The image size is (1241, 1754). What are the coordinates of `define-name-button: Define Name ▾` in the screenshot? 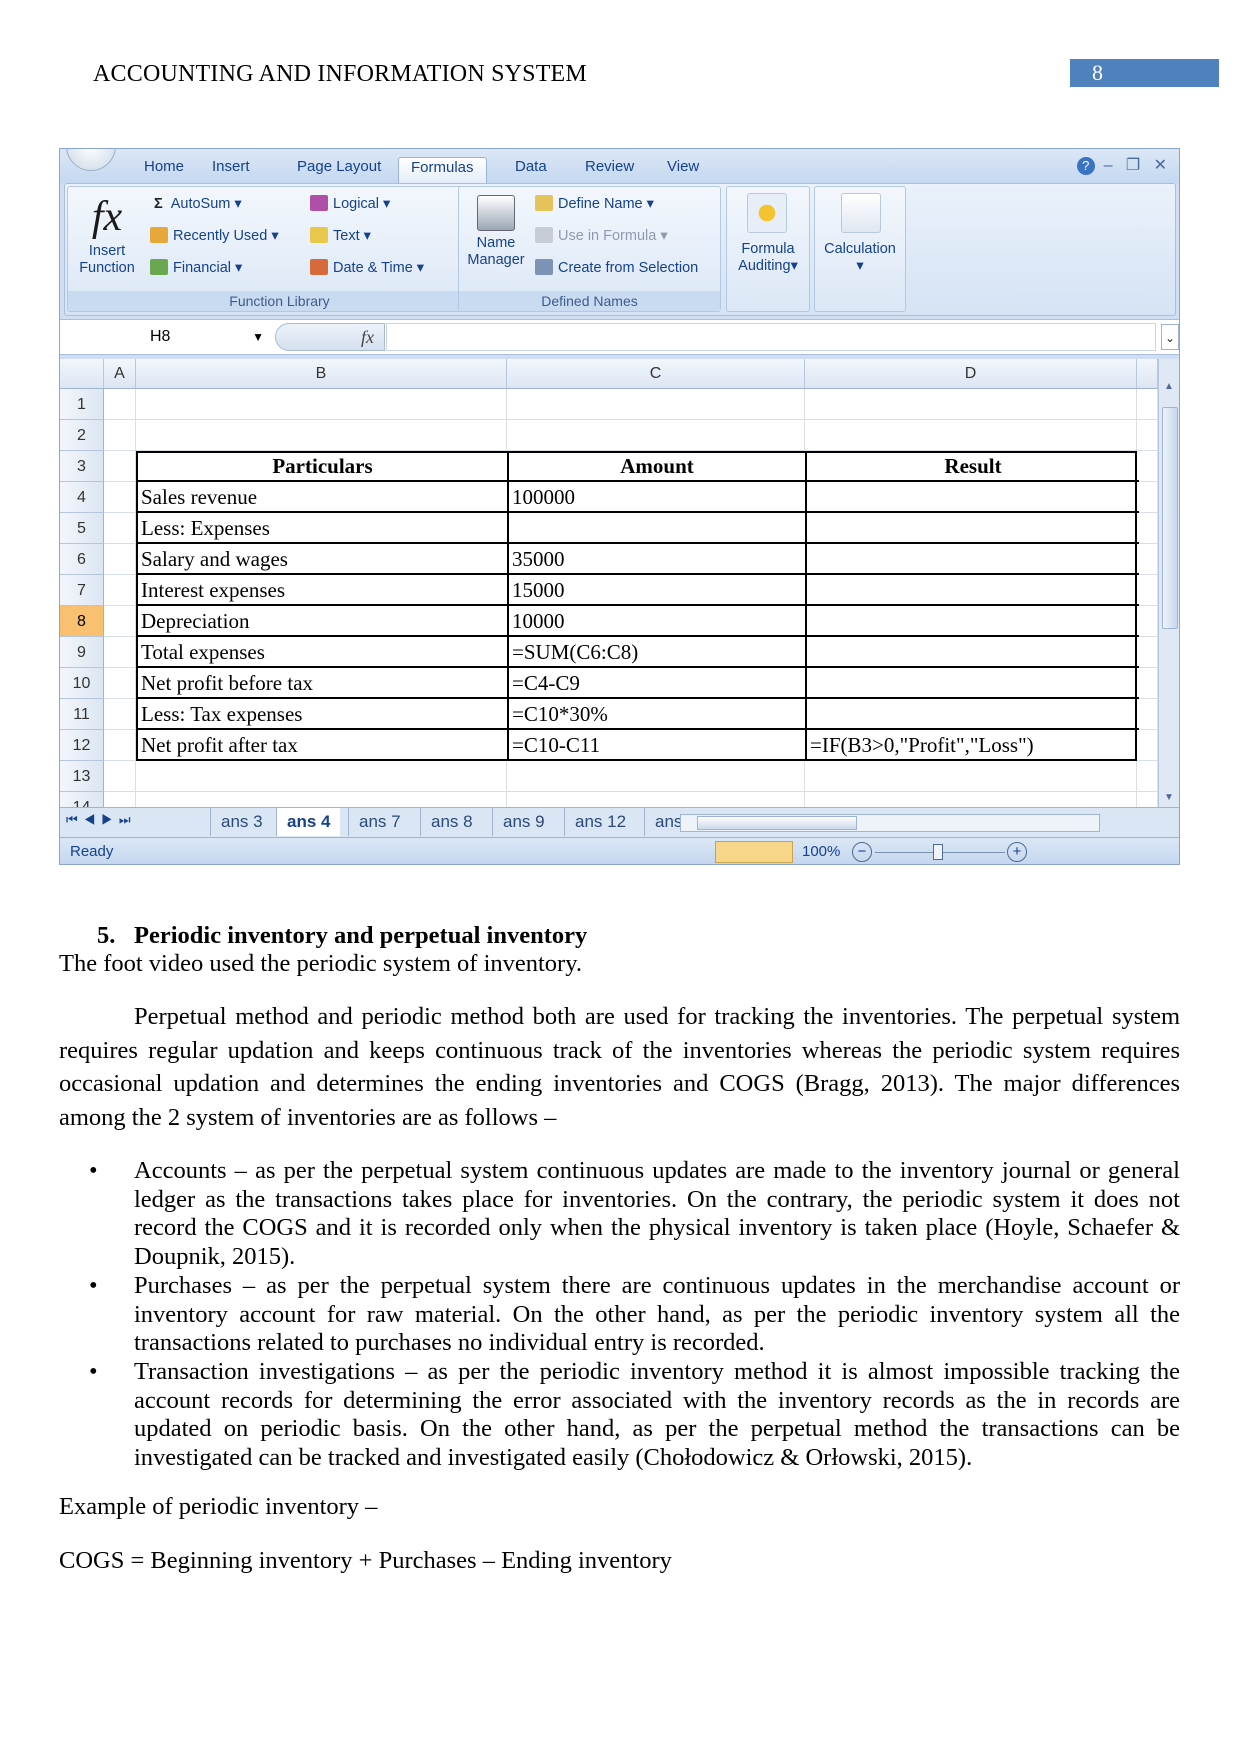 It's located at (594, 204).